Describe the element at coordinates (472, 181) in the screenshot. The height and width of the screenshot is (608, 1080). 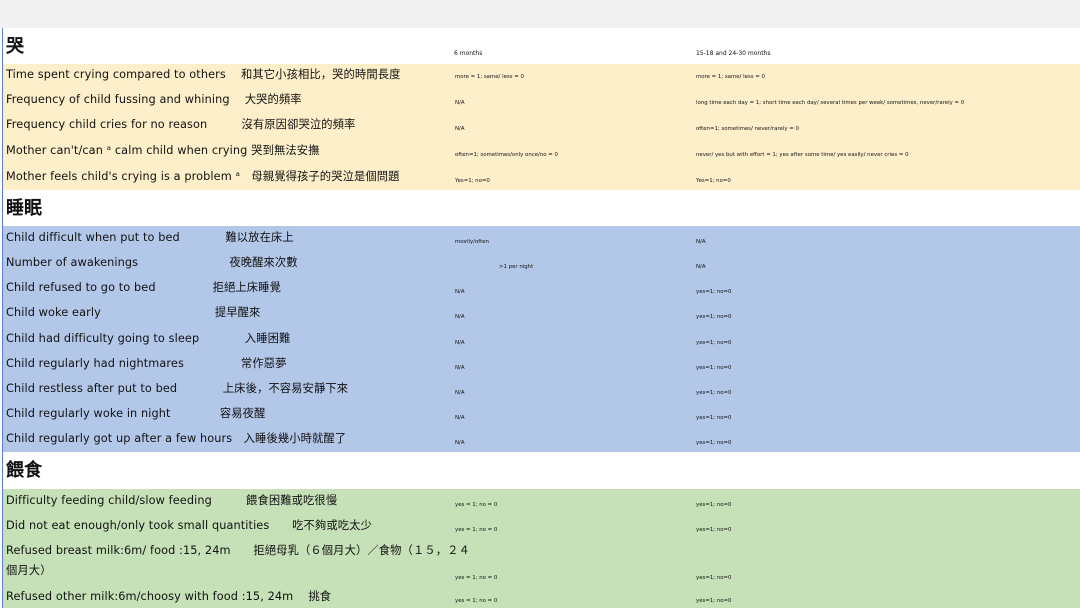
I see `row-value-6m: Yes=1; no=0` at that location.